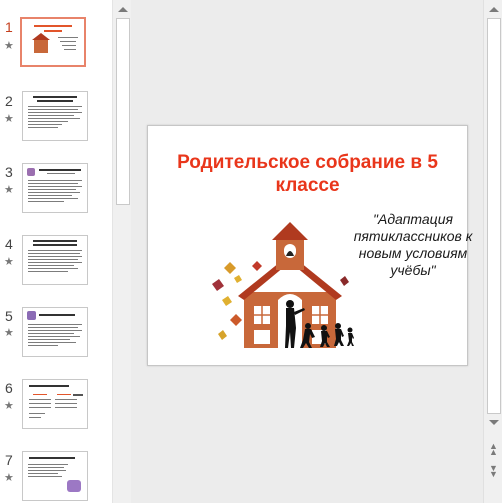 Image resolution: width=502 pixels, height=503 pixels. I want to click on slide-number-4: 4, so click(9, 244).